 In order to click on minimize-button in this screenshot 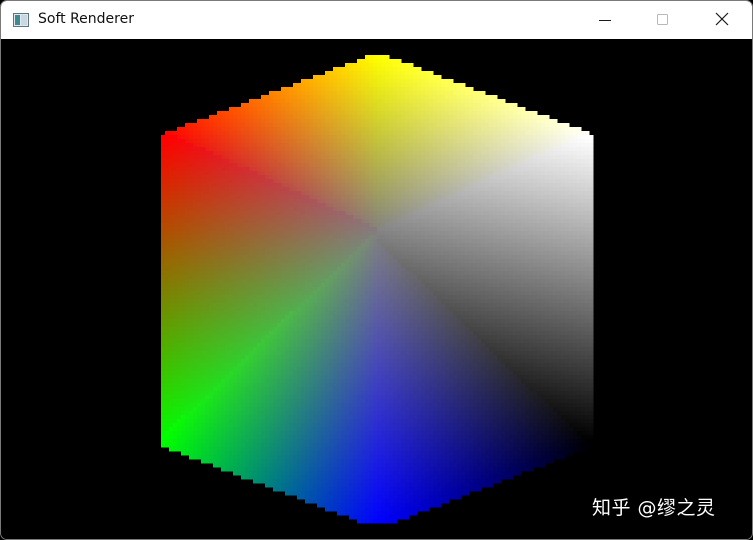, I will do `click(605, 20)`.